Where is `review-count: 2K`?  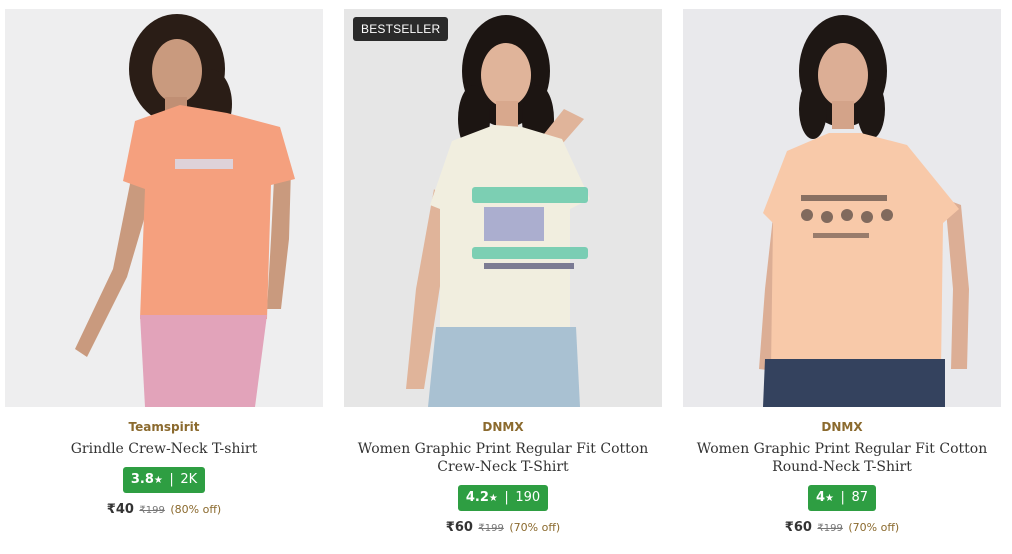
review-count: 2K is located at coordinates (189, 479).